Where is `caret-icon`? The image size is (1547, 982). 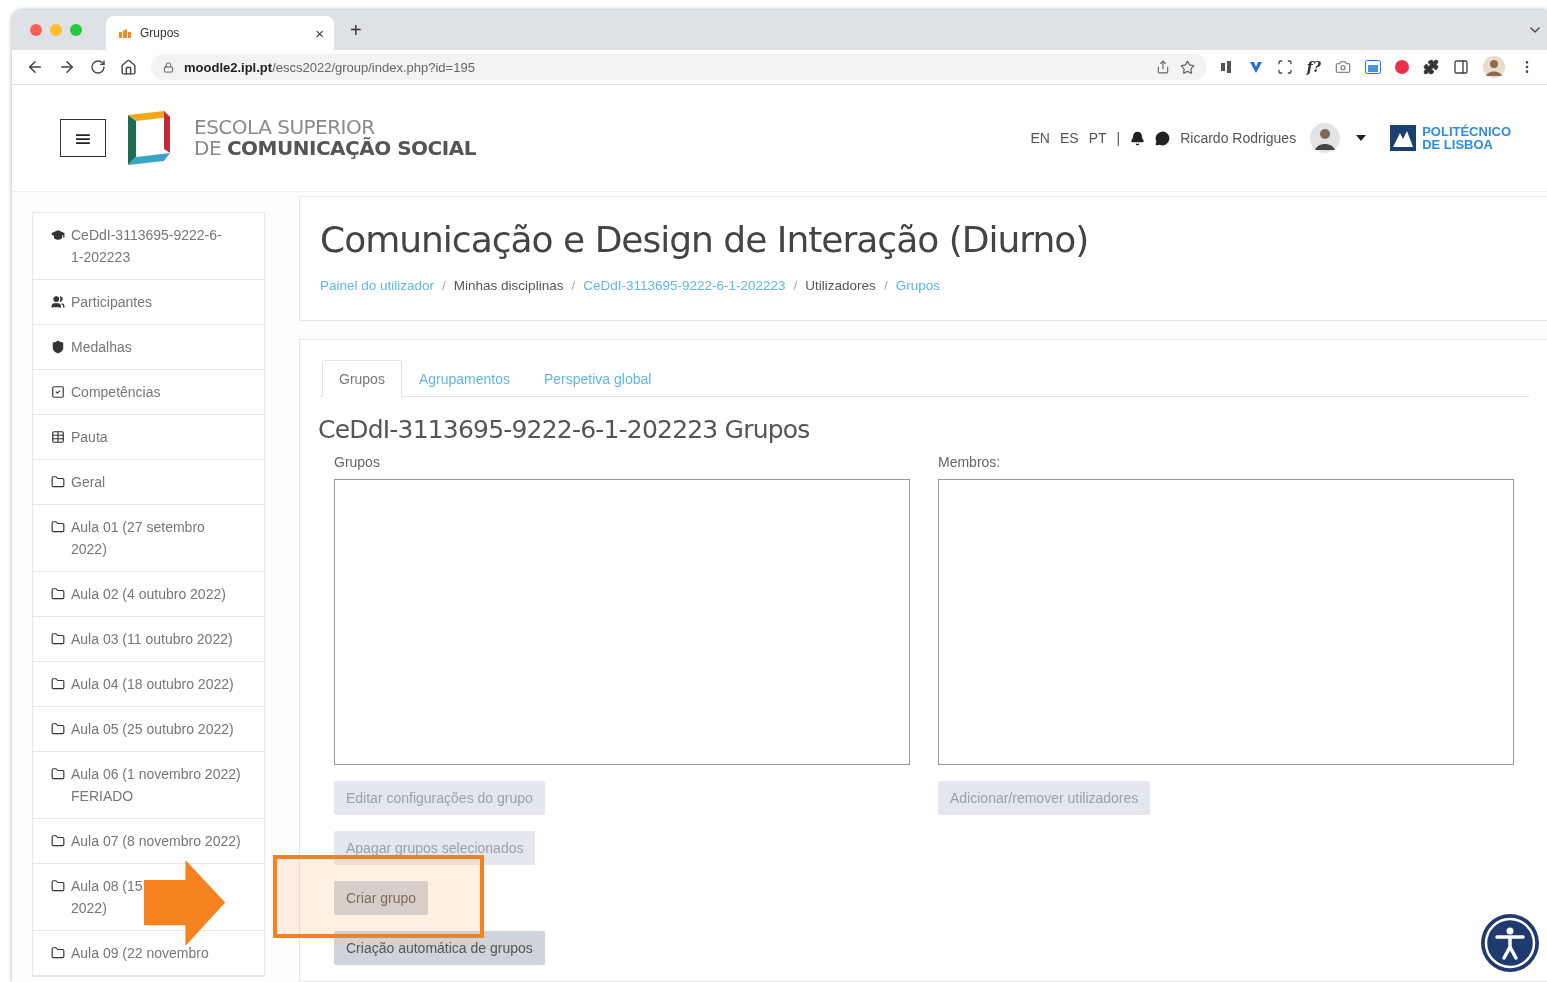
caret-icon is located at coordinates (1361, 138).